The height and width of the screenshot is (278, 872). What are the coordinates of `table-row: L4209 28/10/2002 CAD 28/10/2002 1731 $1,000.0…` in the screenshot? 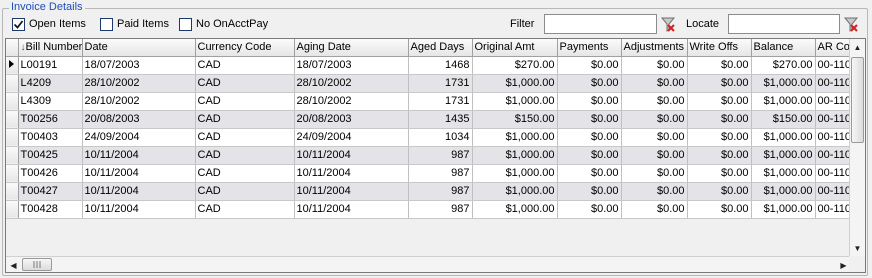 It's located at (428, 83).